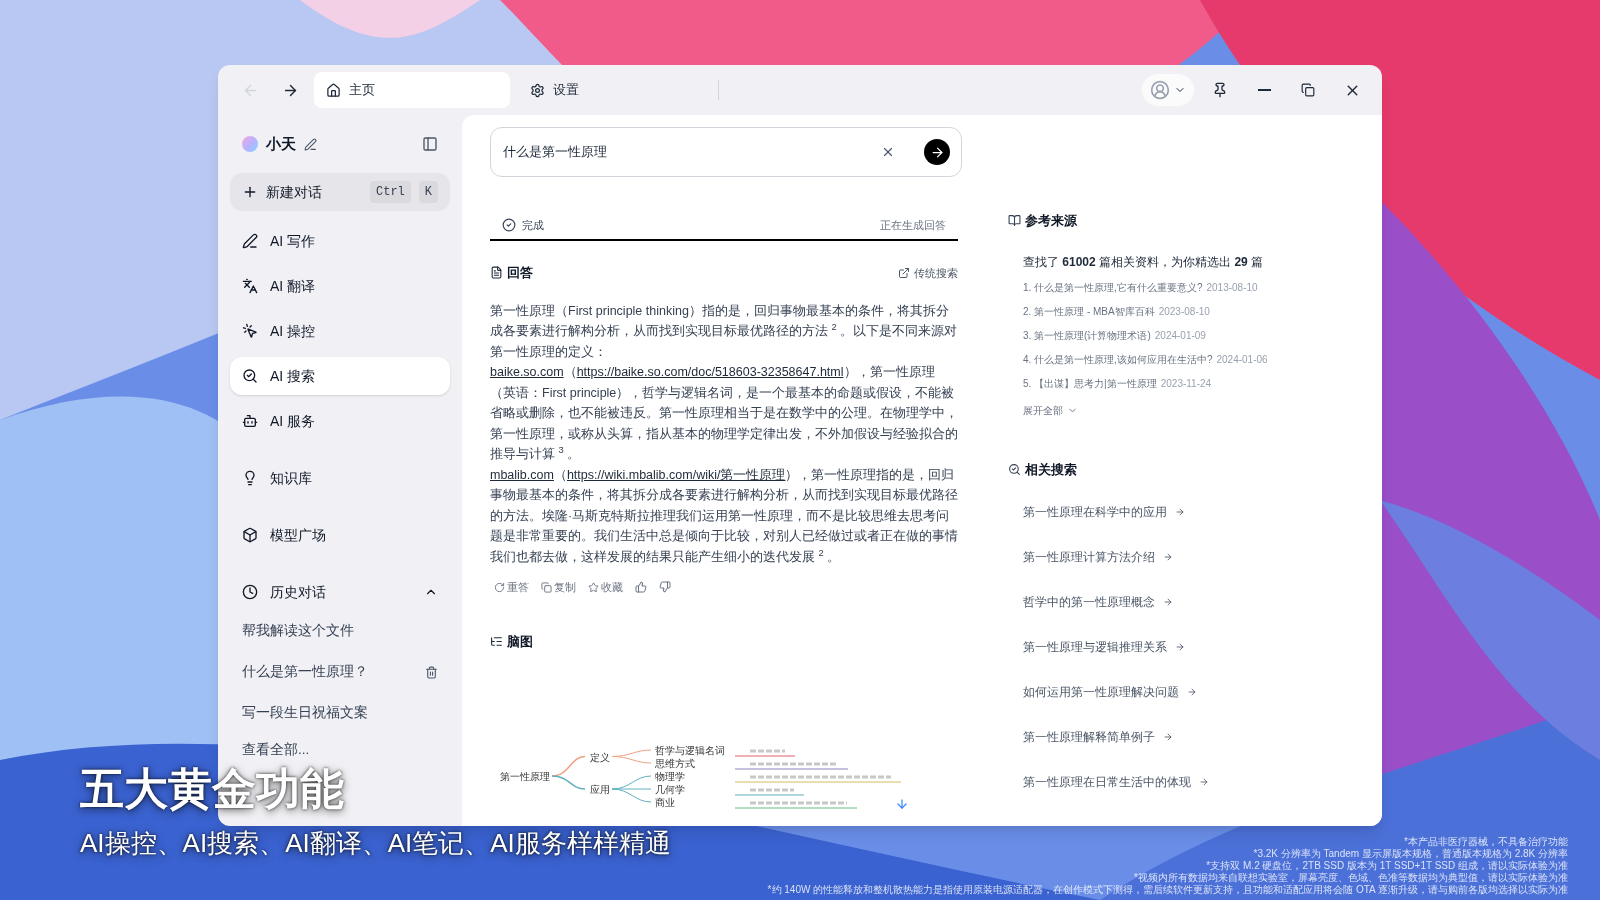 The image size is (1600, 900). What do you see at coordinates (340, 421) in the screenshot?
I see `nav-item: AI 服务` at bounding box center [340, 421].